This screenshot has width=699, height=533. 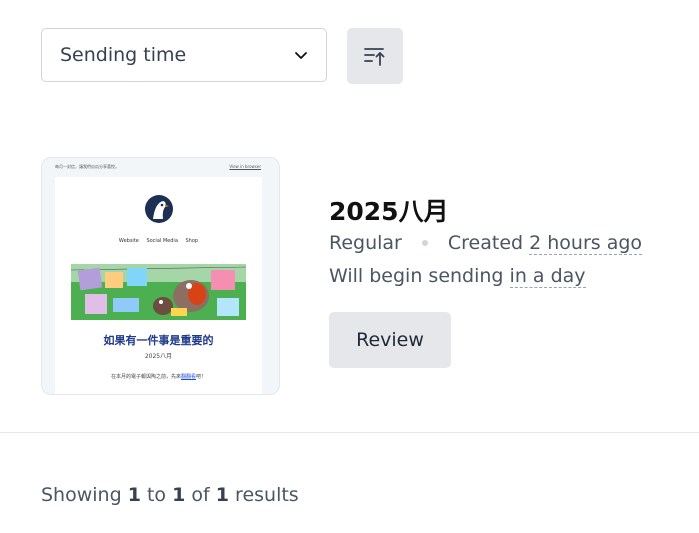 I want to click on sort-ascending-icon, so click(x=374, y=57).